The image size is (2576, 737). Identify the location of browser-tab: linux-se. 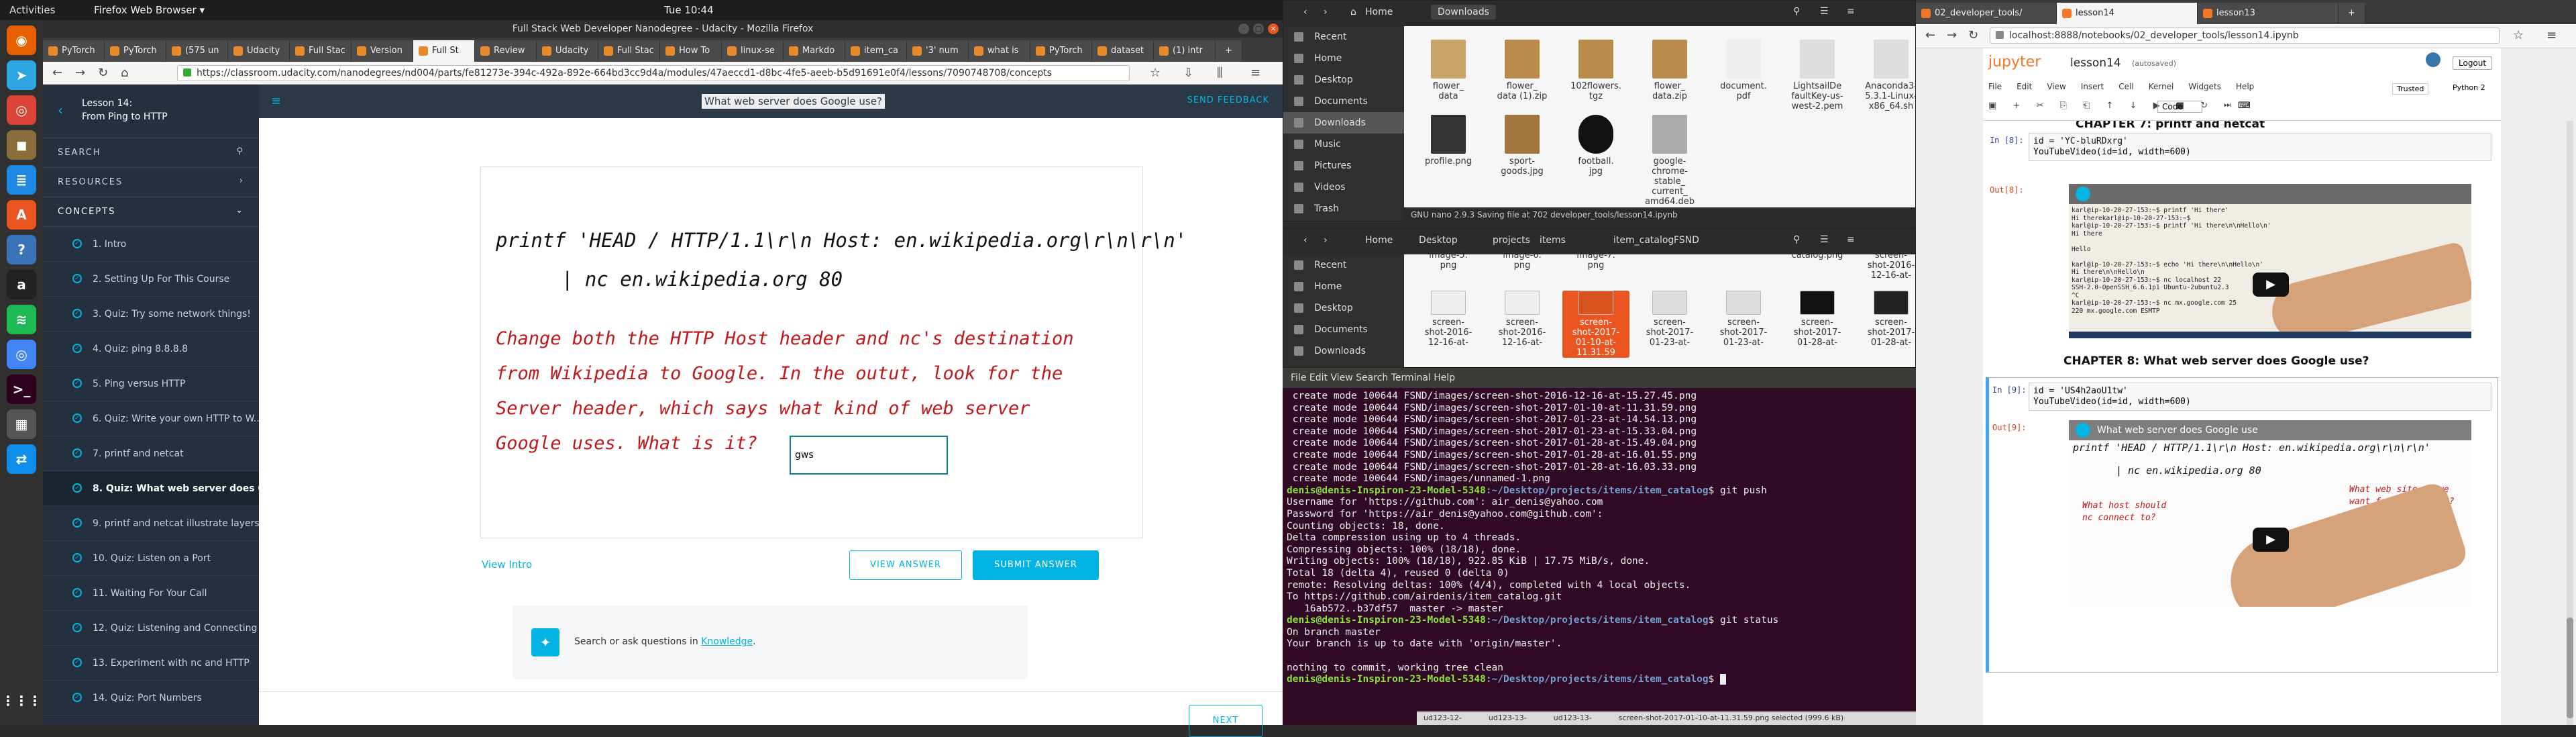
(753, 51).